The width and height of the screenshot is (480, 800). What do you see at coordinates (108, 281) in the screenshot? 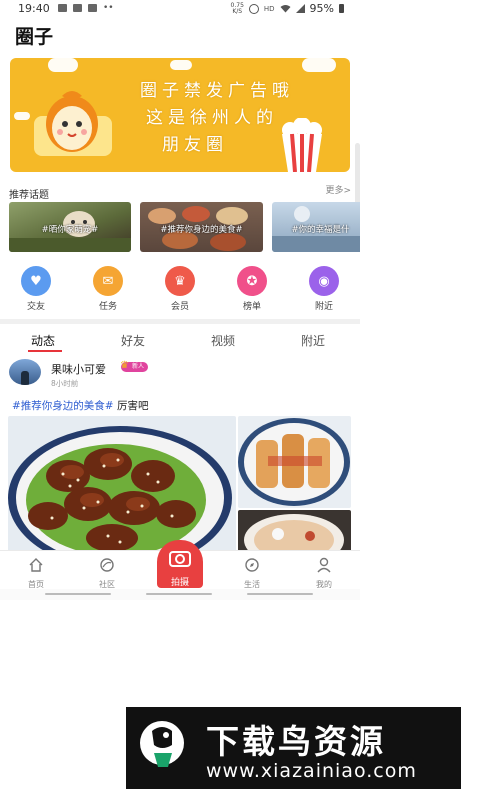
I see `task-icon: ✉` at bounding box center [108, 281].